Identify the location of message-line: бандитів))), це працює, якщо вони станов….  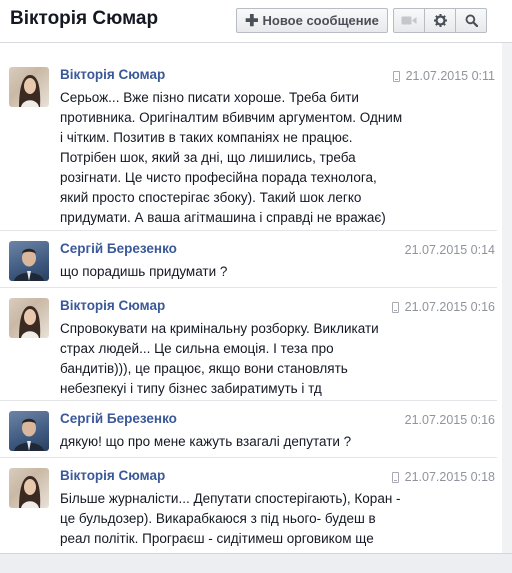
(204, 368).